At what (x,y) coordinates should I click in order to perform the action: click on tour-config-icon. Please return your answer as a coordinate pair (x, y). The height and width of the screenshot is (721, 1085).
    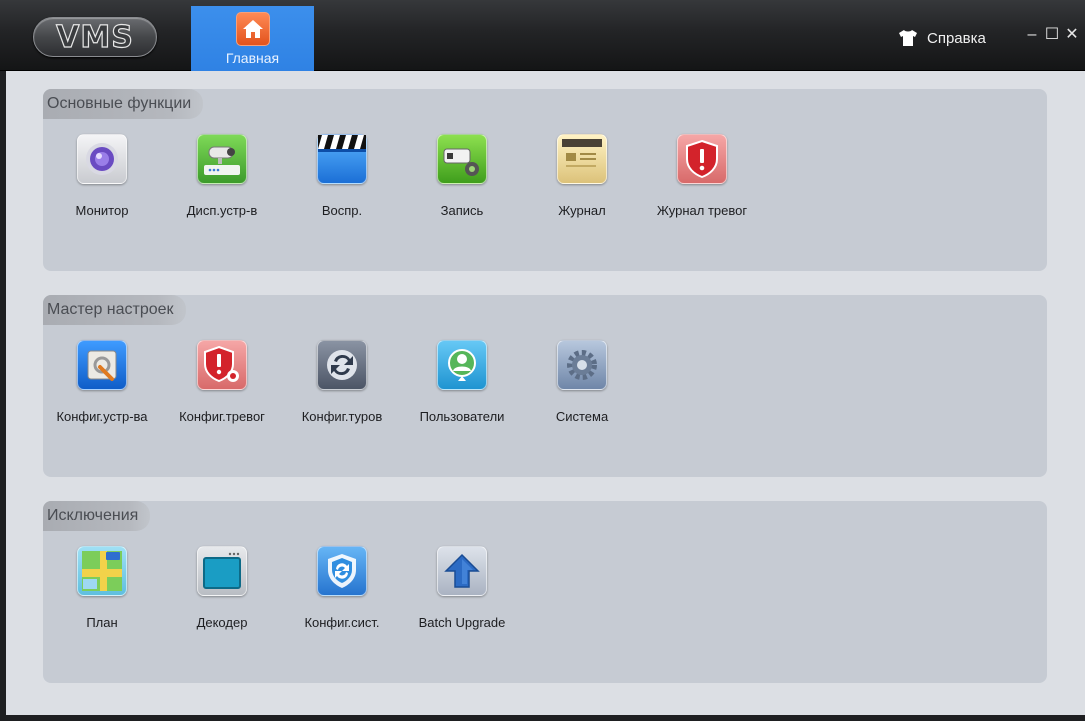
    Looking at the image, I should click on (342, 365).